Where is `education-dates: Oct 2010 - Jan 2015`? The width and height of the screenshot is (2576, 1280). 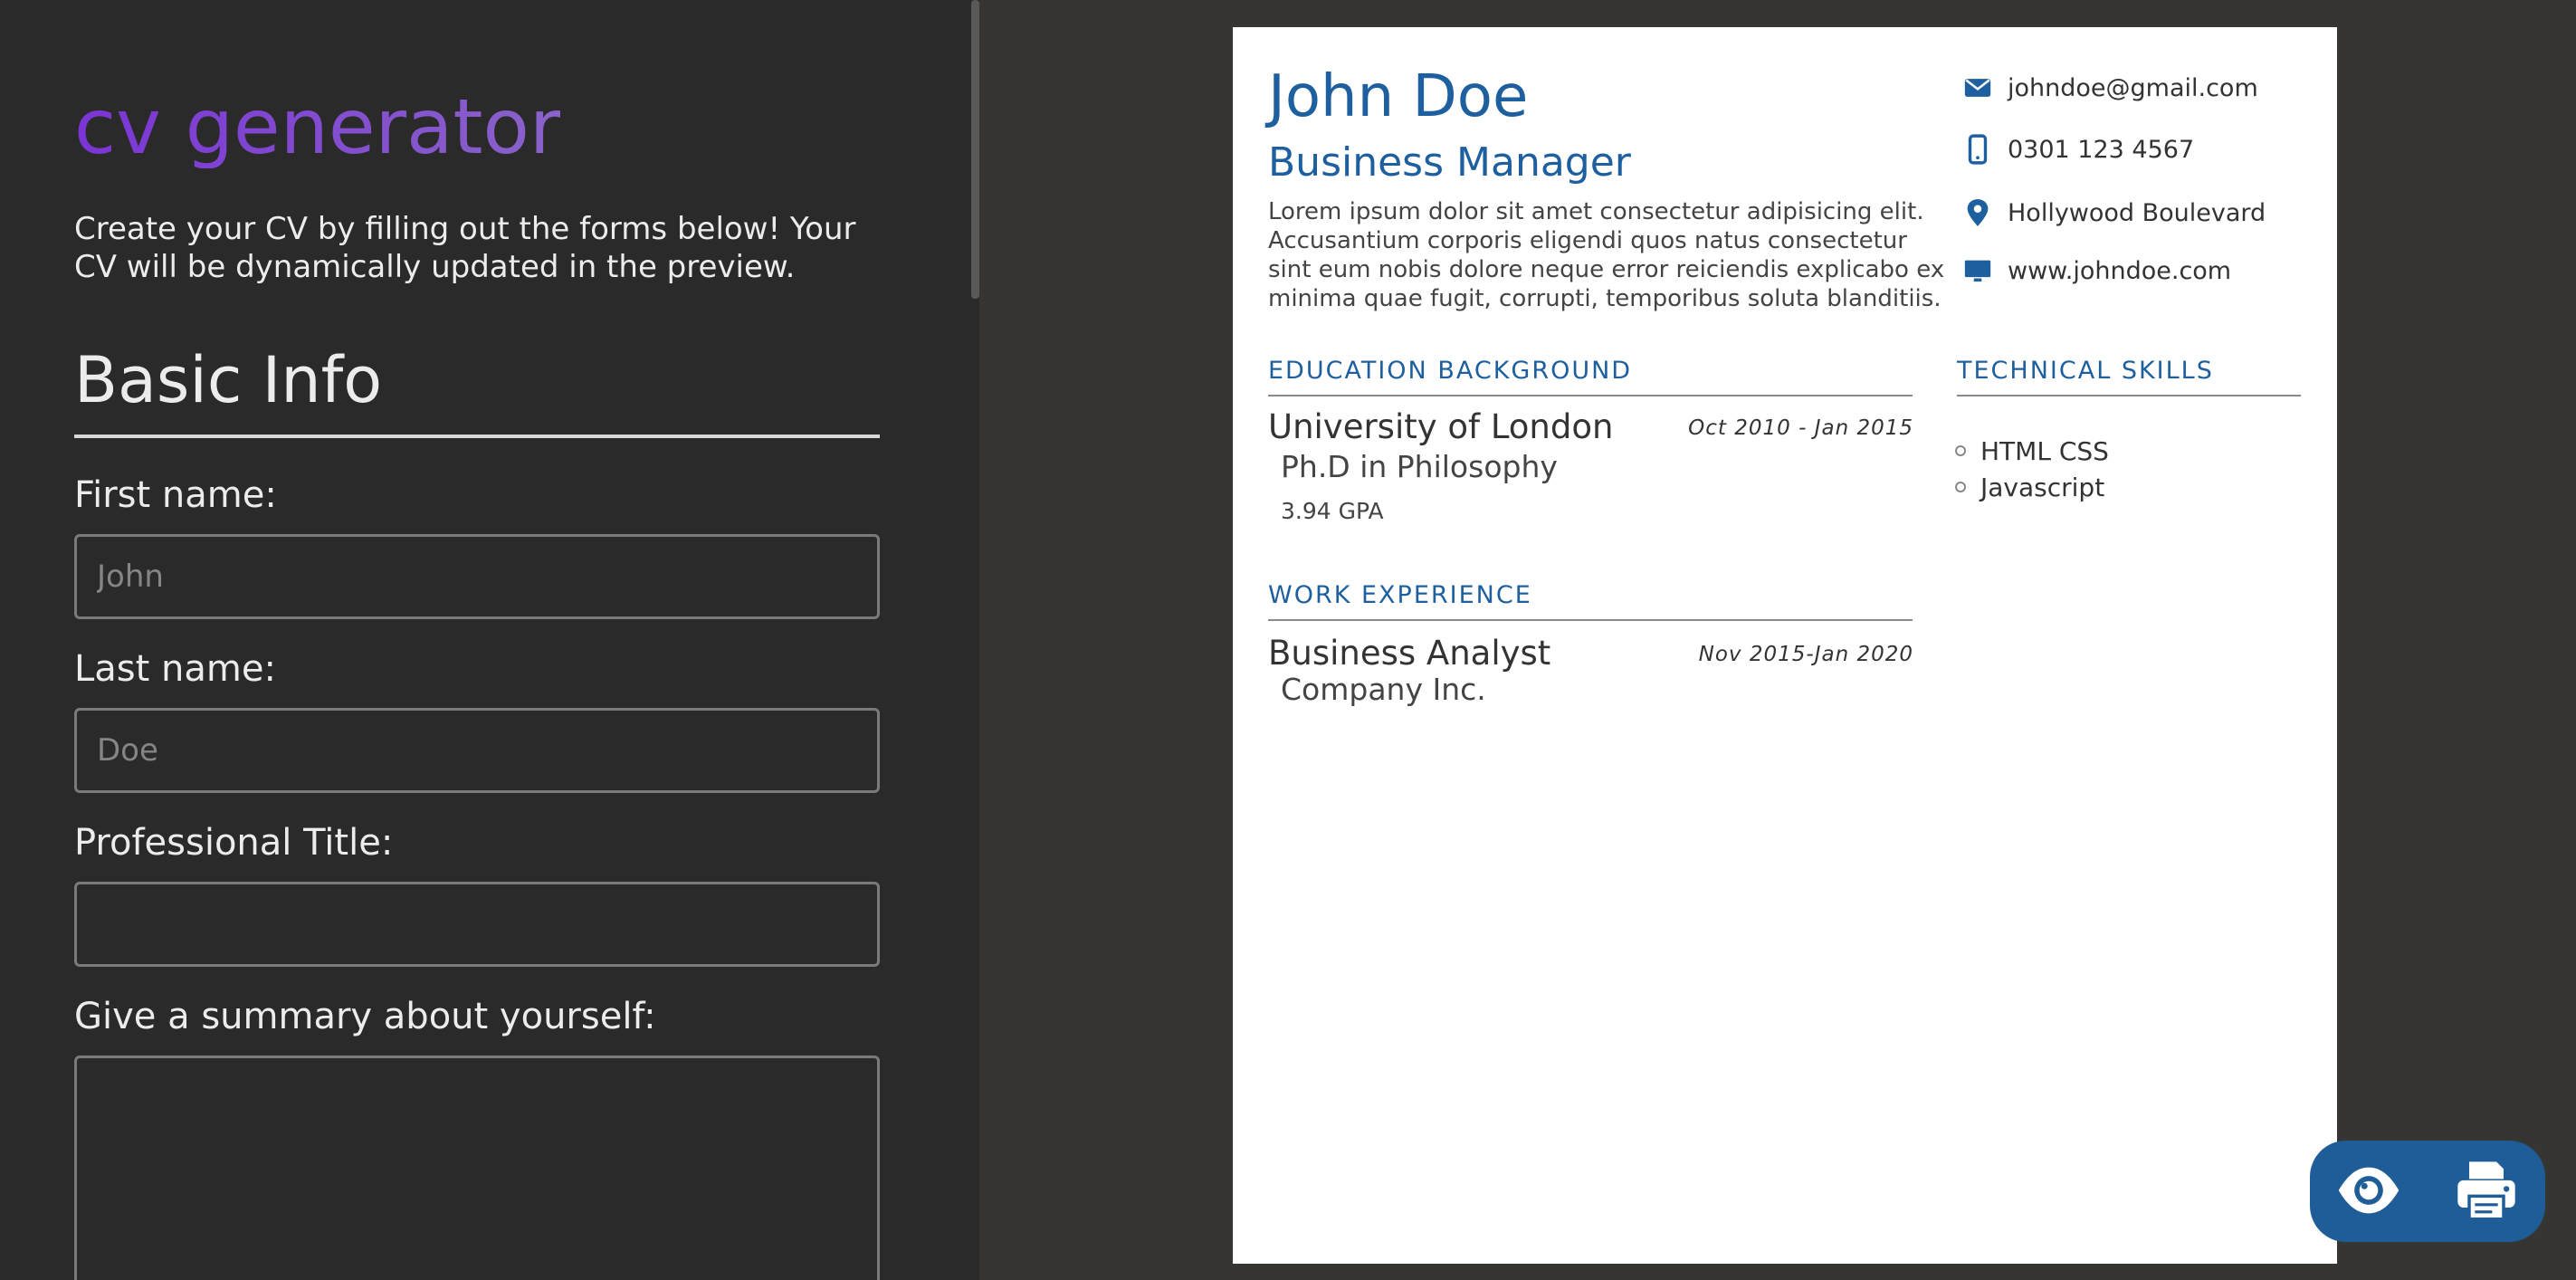 education-dates: Oct 2010 - Jan 2015 is located at coordinates (1801, 428).